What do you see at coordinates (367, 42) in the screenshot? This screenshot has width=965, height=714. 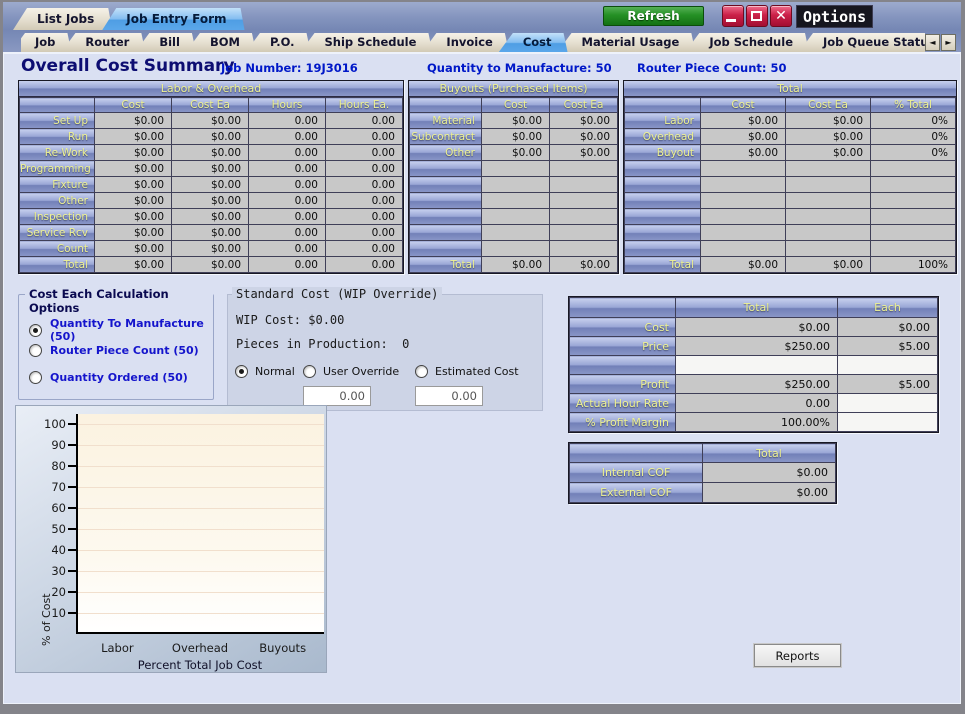 I see `tab-ship-schedule: Ship Schedule` at bounding box center [367, 42].